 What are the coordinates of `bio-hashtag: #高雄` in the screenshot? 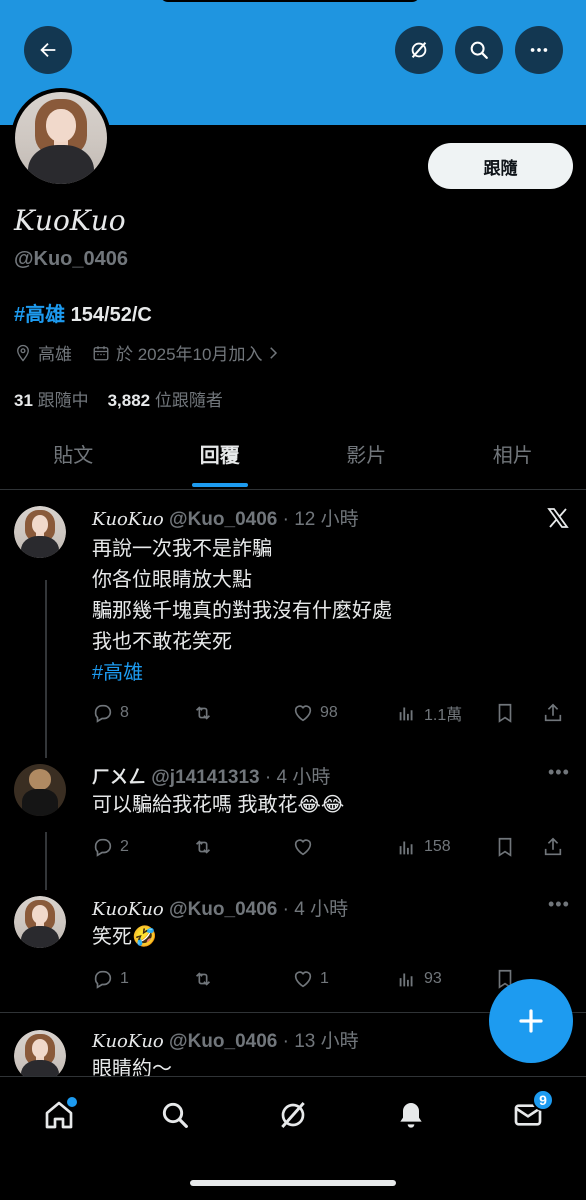 It's located at (39, 315).